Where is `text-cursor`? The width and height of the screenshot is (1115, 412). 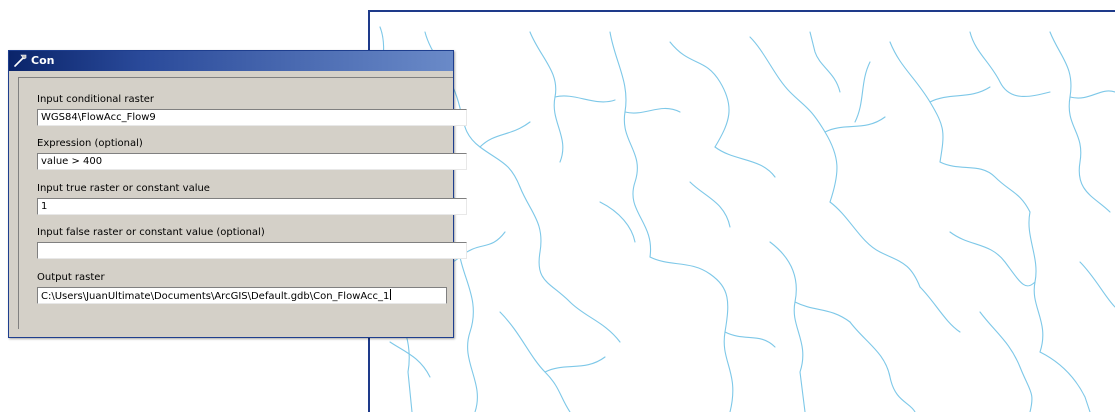 text-cursor is located at coordinates (391, 294).